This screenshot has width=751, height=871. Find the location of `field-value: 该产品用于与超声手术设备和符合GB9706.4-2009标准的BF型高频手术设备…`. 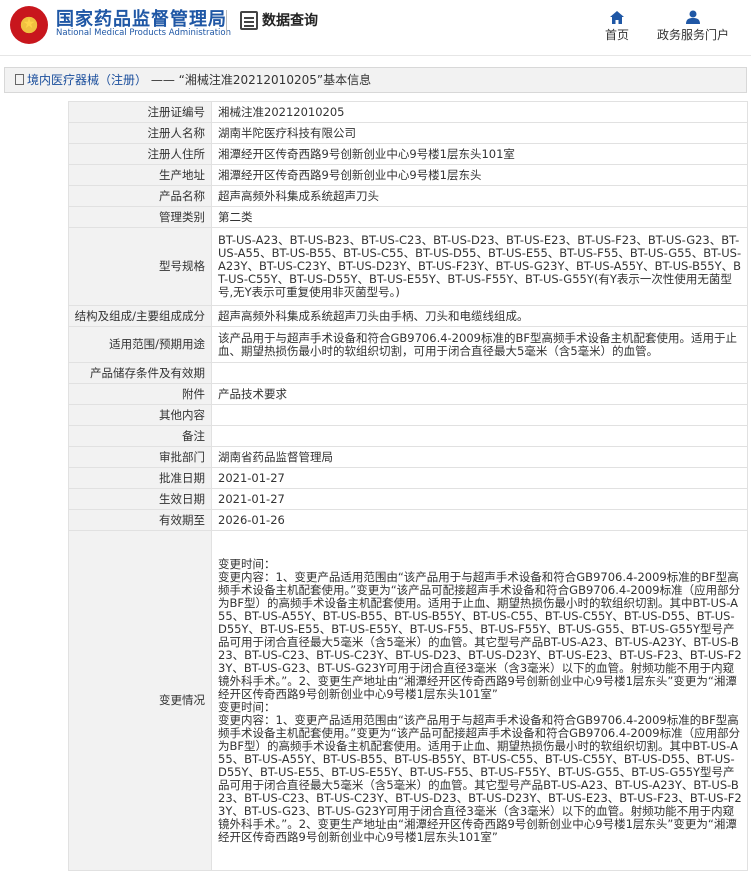

field-value: 该产品用于与超声手术设备和符合GB9706.4-2009标准的BF型高频手术设备… is located at coordinates (479, 344).